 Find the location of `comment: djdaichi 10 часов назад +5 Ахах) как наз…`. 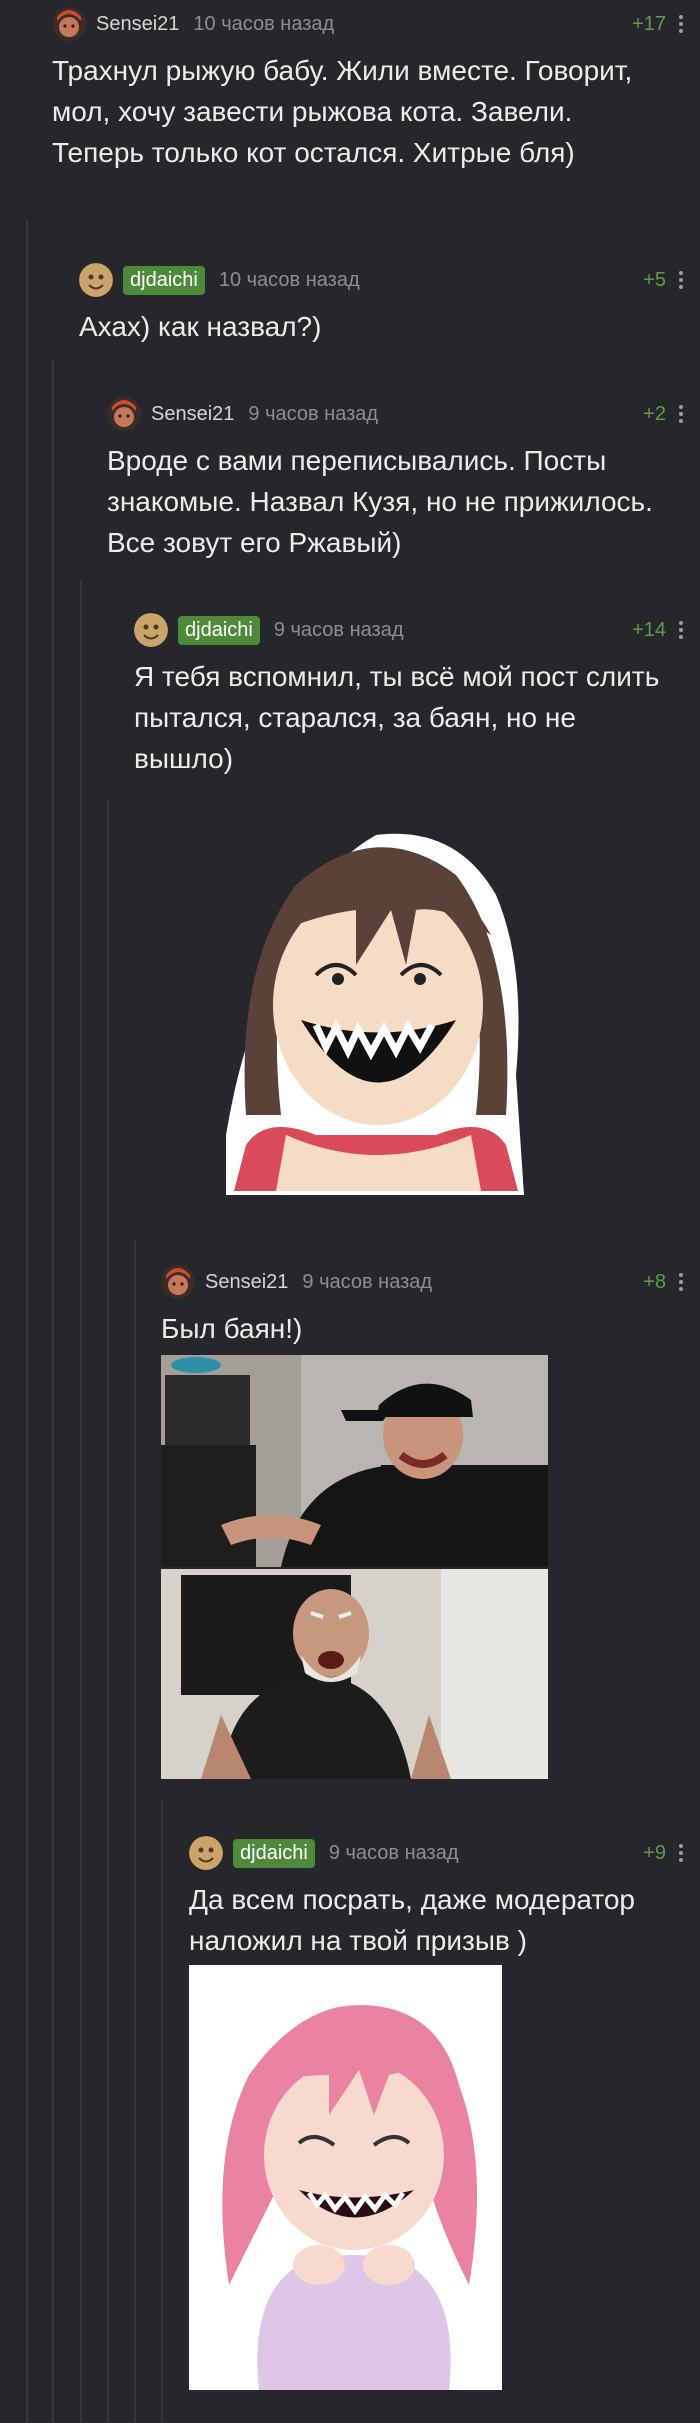

comment: djdaichi 10 часов назад +5 Ахах) как наз… is located at coordinates (389, 303).